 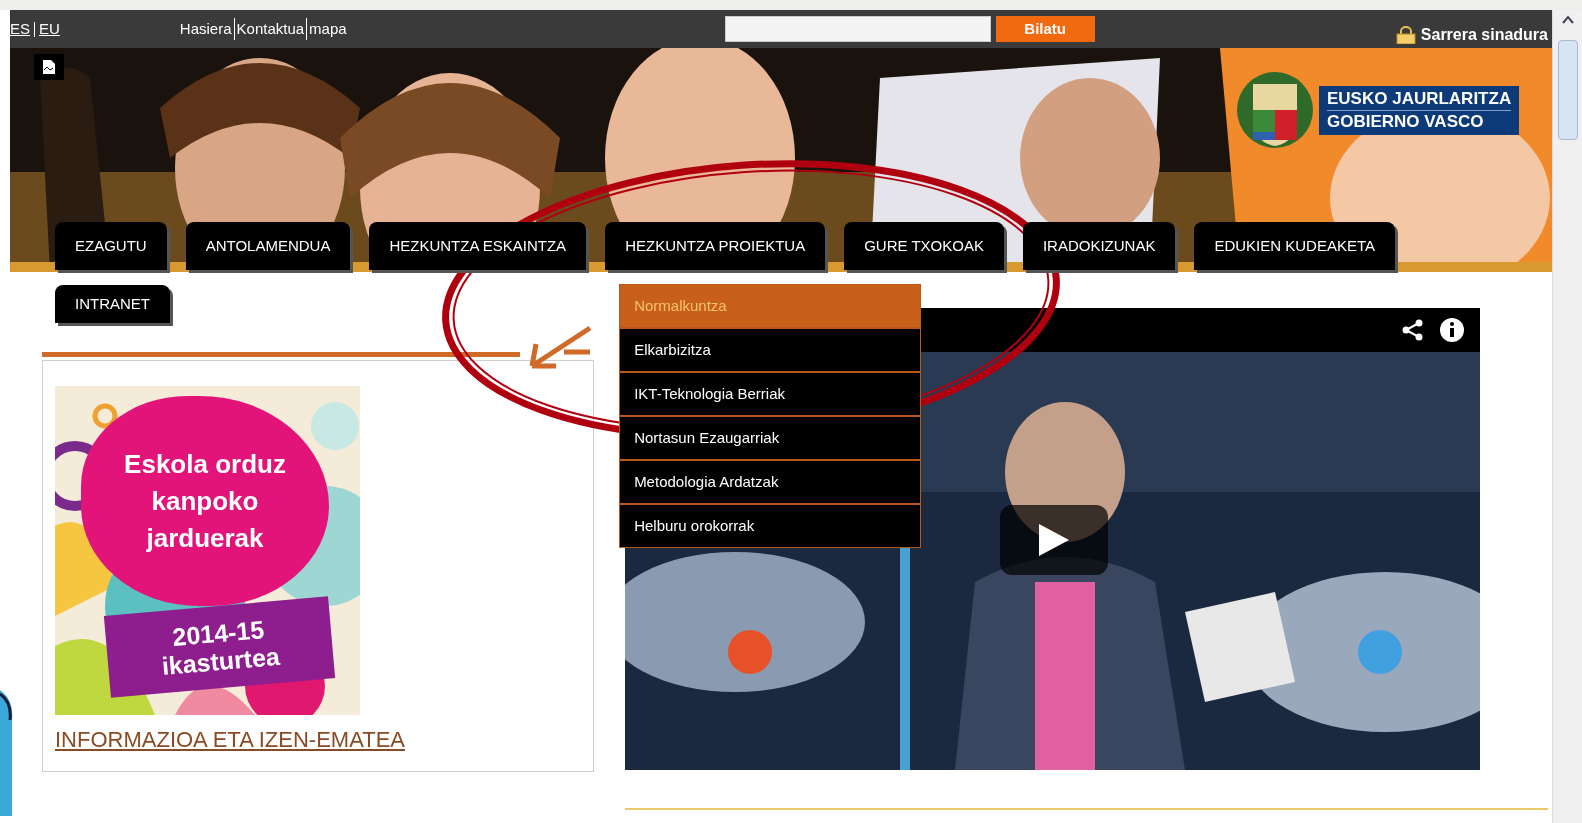 What do you see at coordinates (205, 29) in the screenshot?
I see `top-link: Hasiera` at bounding box center [205, 29].